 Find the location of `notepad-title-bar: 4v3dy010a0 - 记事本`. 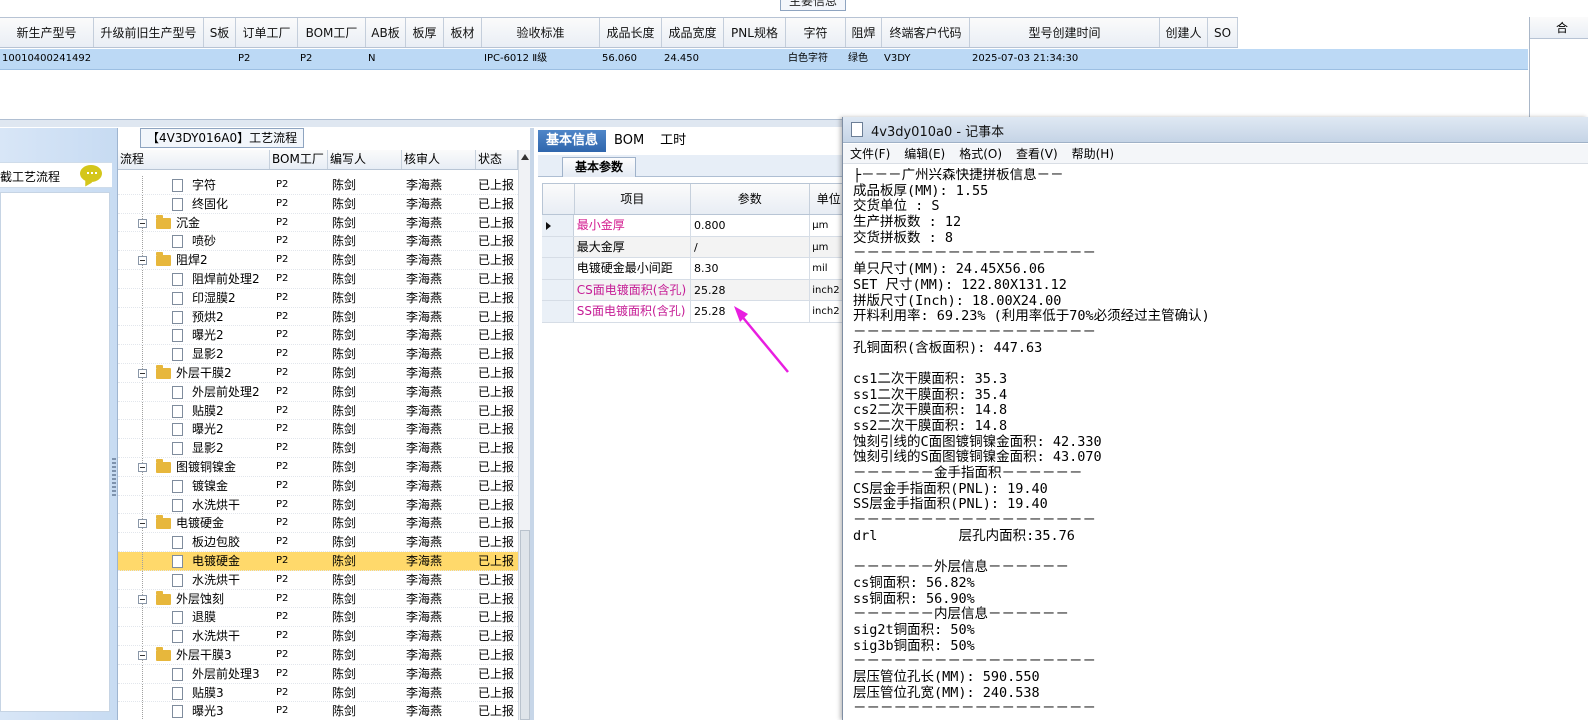

notepad-title-bar: 4v3dy010a0 - 记事本 is located at coordinates (1215, 130).